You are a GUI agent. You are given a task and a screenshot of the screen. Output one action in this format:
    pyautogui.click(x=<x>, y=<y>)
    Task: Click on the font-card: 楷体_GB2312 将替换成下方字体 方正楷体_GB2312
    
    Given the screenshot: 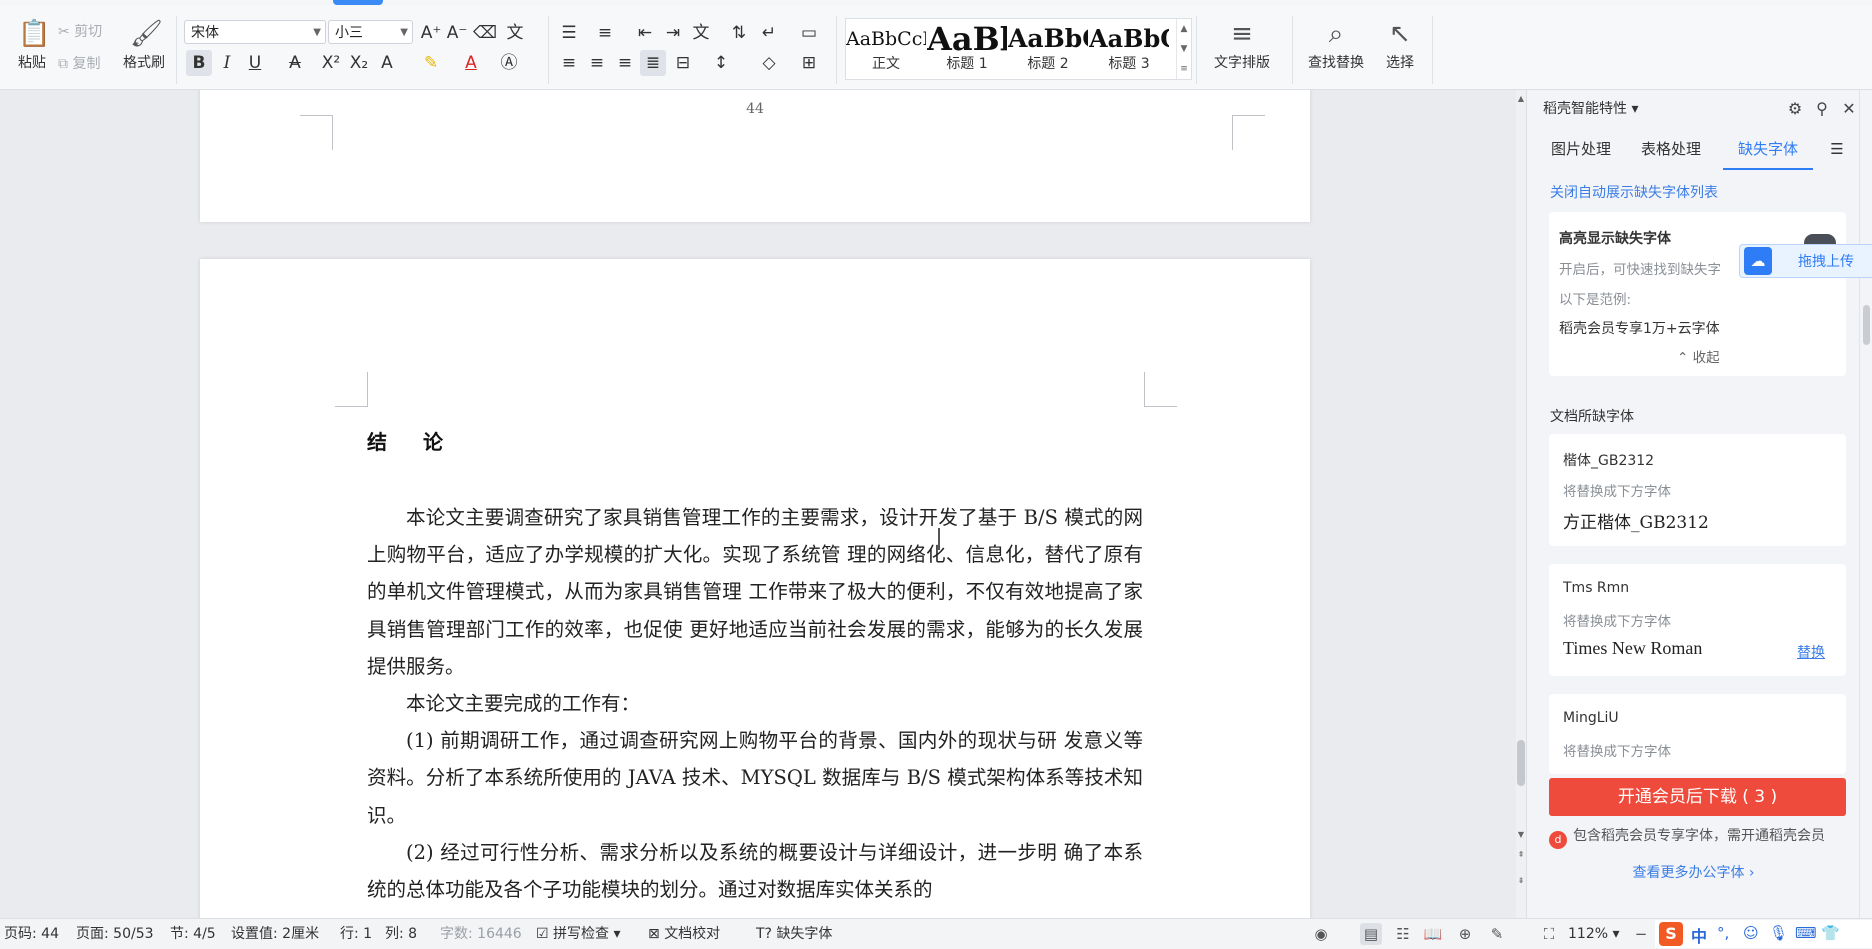 What is the action you would take?
    pyautogui.click(x=1697, y=490)
    